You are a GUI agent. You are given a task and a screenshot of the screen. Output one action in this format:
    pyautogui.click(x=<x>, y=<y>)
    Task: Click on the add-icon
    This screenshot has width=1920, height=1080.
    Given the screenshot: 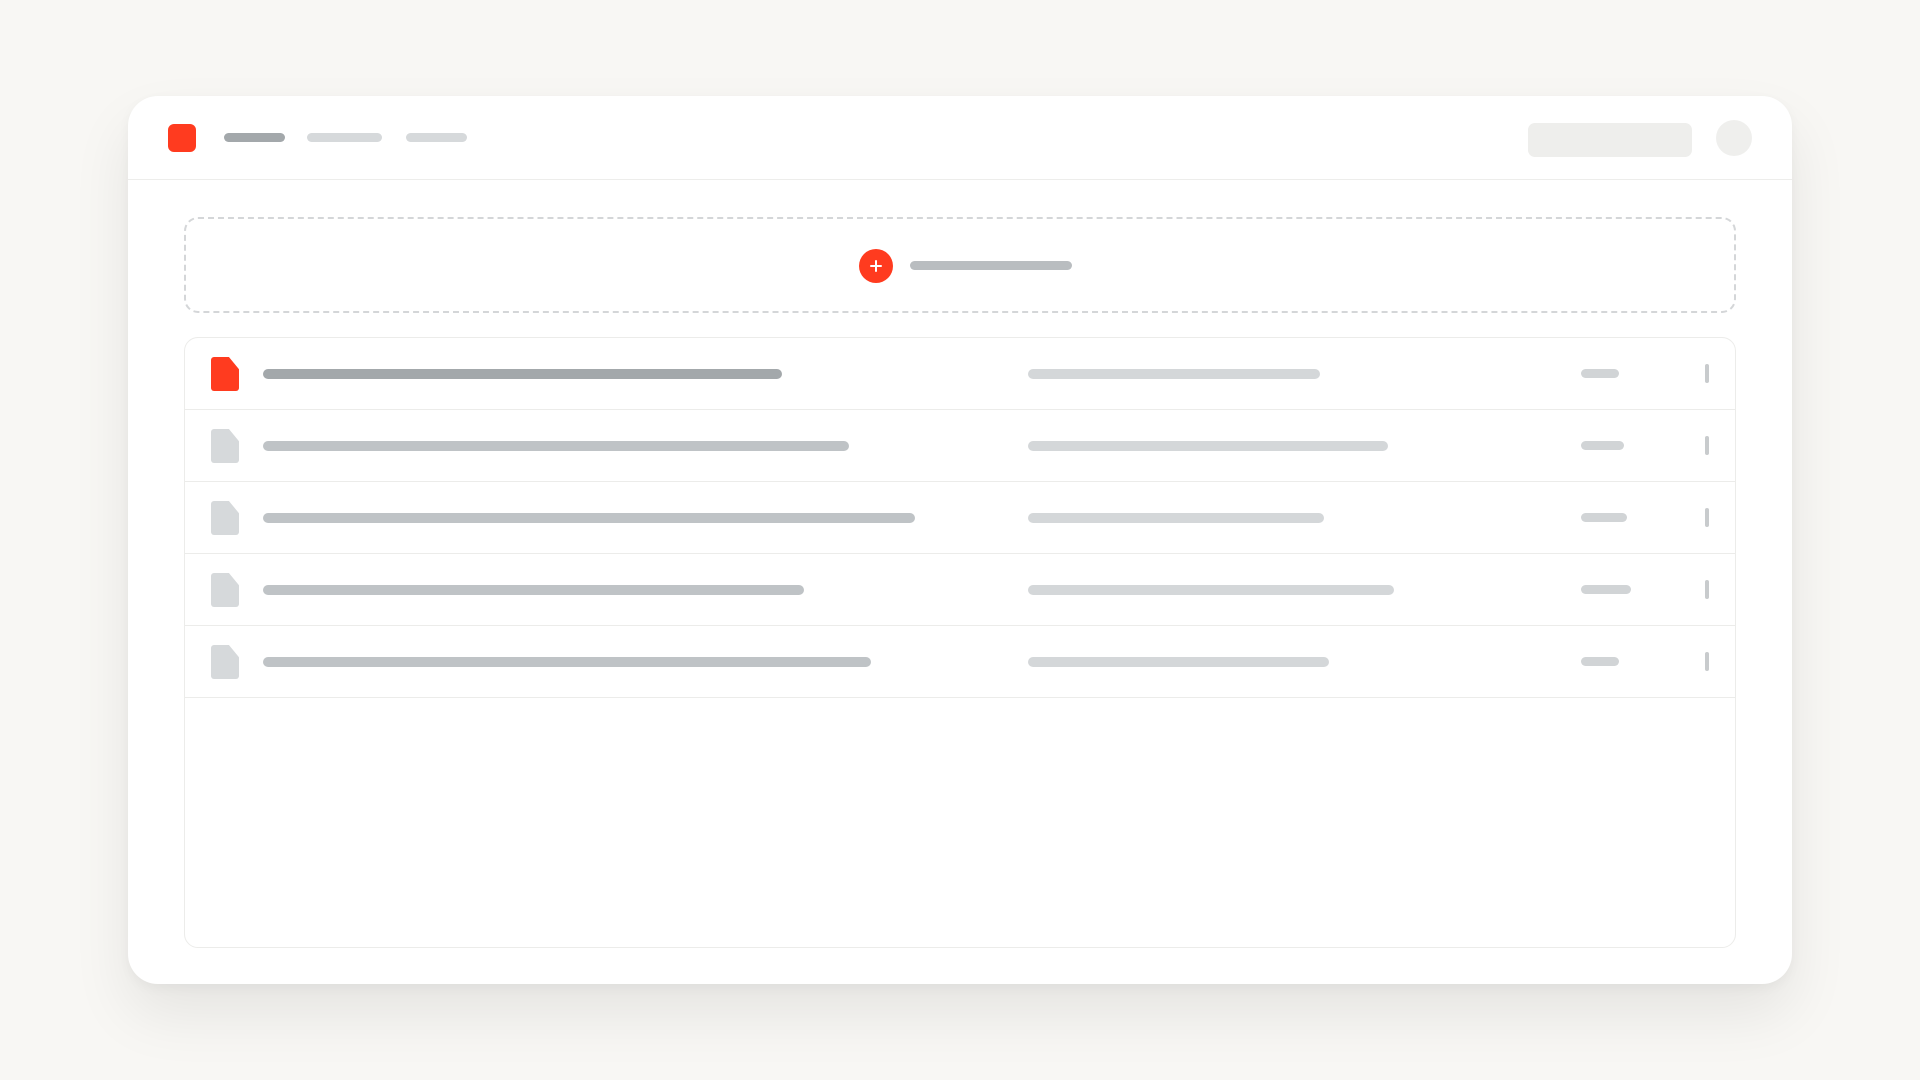 What is the action you would take?
    pyautogui.click(x=876, y=266)
    